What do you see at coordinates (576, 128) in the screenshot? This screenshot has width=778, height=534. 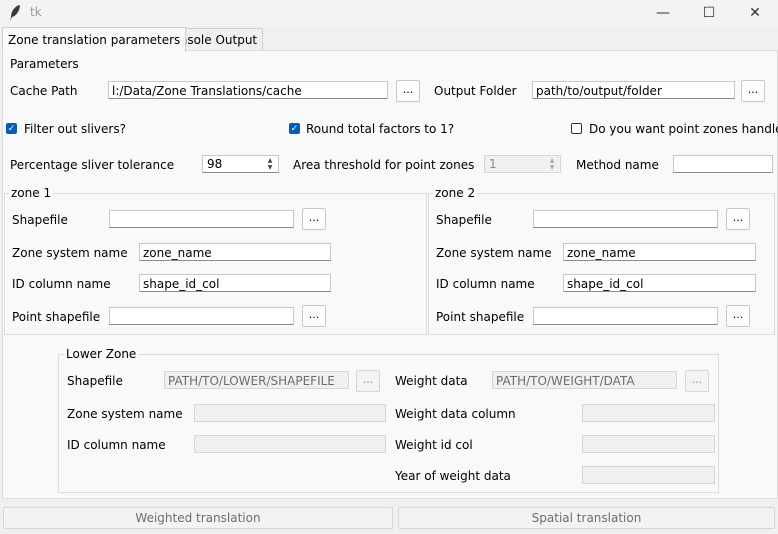 I see `point-zones-checkbox` at bounding box center [576, 128].